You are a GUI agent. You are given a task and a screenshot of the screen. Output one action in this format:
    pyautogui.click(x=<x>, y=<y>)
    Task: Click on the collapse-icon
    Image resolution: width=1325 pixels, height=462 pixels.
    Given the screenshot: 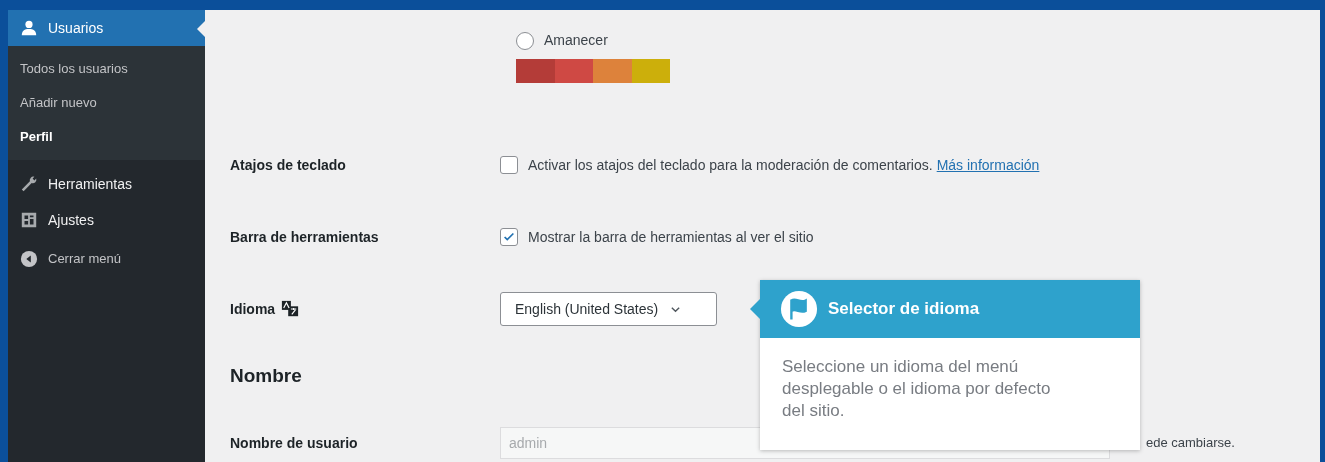 What is the action you would take?
    pyautogui.click(x=29, y=259)
    